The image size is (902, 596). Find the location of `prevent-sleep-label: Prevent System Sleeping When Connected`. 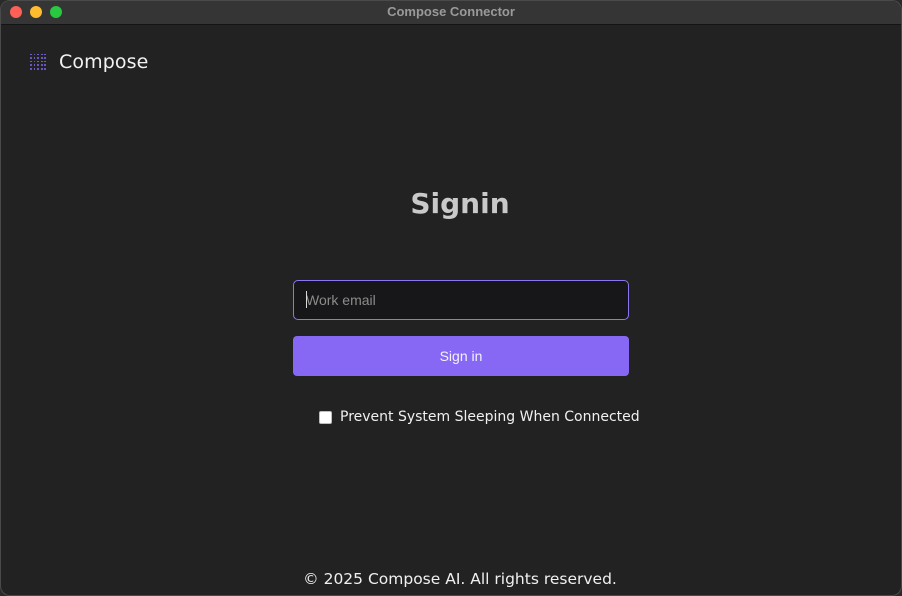

prevent-sleep-label: Prevent System Sleeping When Connected is located at coordinates (490, 417).